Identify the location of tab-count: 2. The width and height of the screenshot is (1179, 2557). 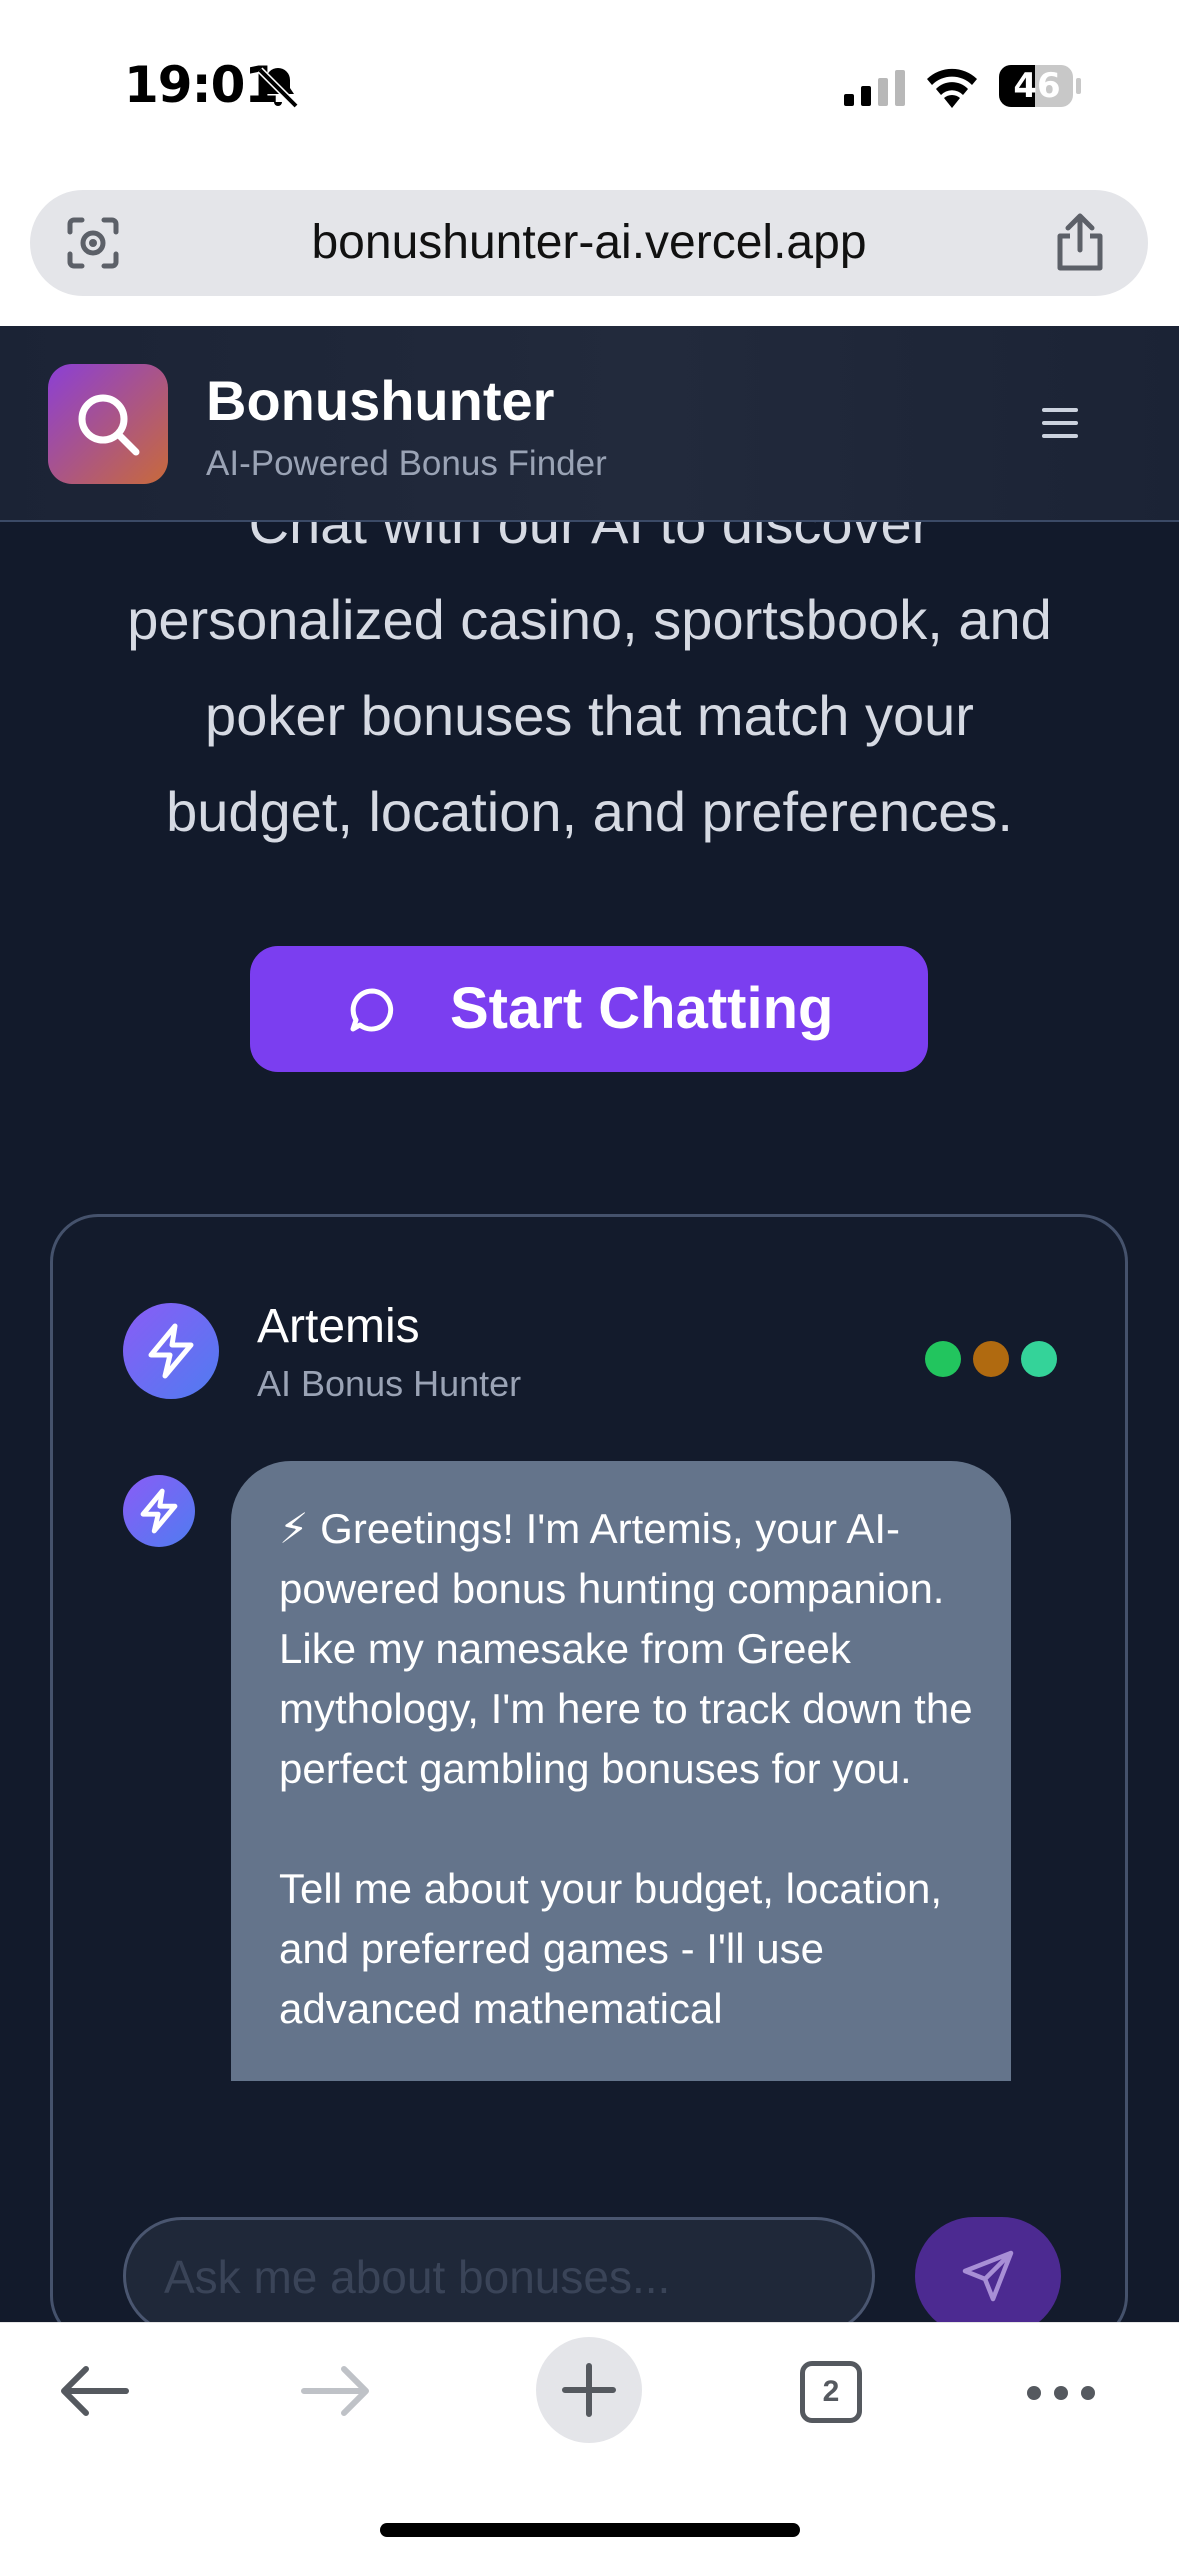
(831, 2391).